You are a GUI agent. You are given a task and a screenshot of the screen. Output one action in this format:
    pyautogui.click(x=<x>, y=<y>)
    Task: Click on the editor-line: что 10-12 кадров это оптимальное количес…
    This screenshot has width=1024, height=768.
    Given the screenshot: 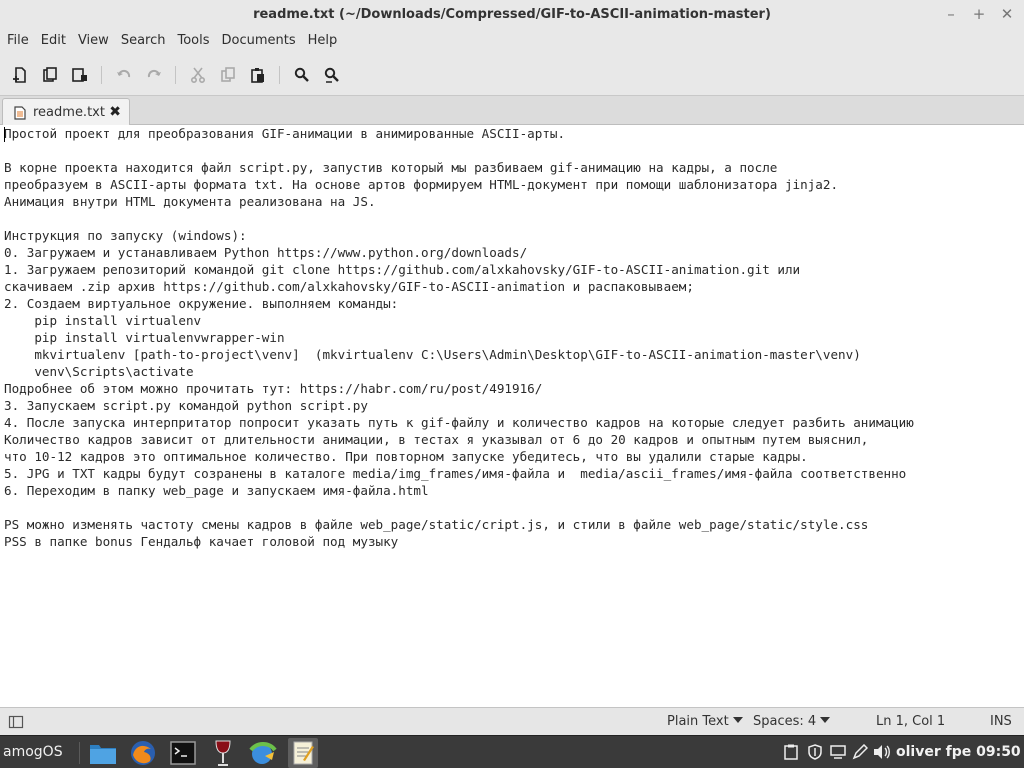 What is the action you would take?
    pyautogui.click(x=459, y=456)
    